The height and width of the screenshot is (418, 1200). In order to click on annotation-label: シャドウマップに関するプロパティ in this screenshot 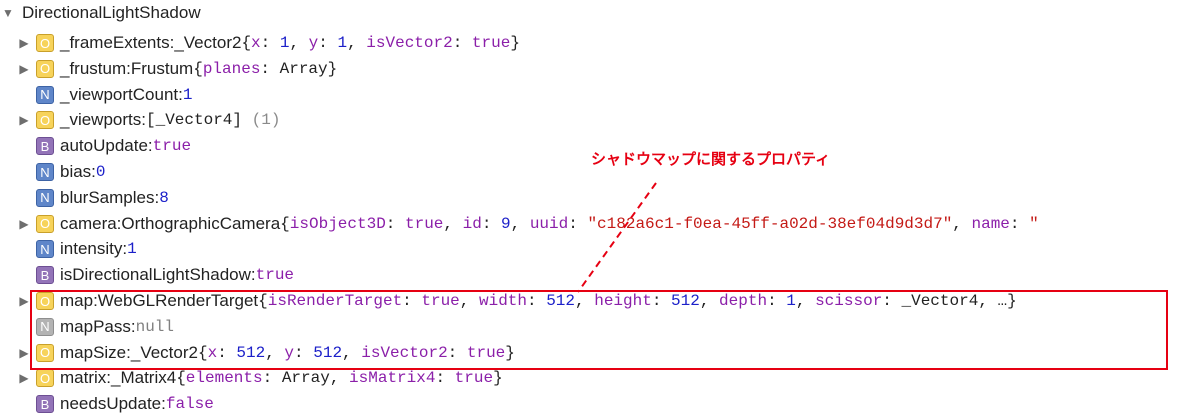, I will do `click(711, 159)`.